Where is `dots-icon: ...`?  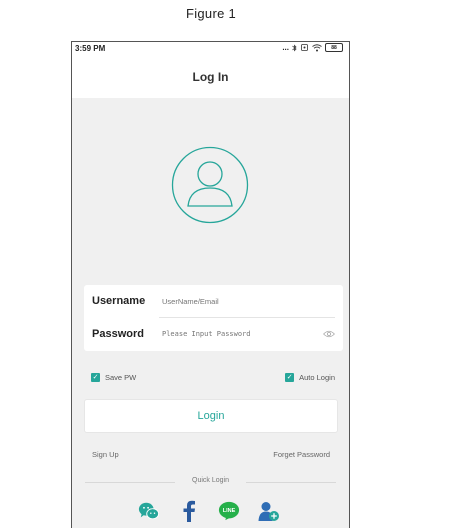
dots-icon: ... is located at coordinates (285, 47).